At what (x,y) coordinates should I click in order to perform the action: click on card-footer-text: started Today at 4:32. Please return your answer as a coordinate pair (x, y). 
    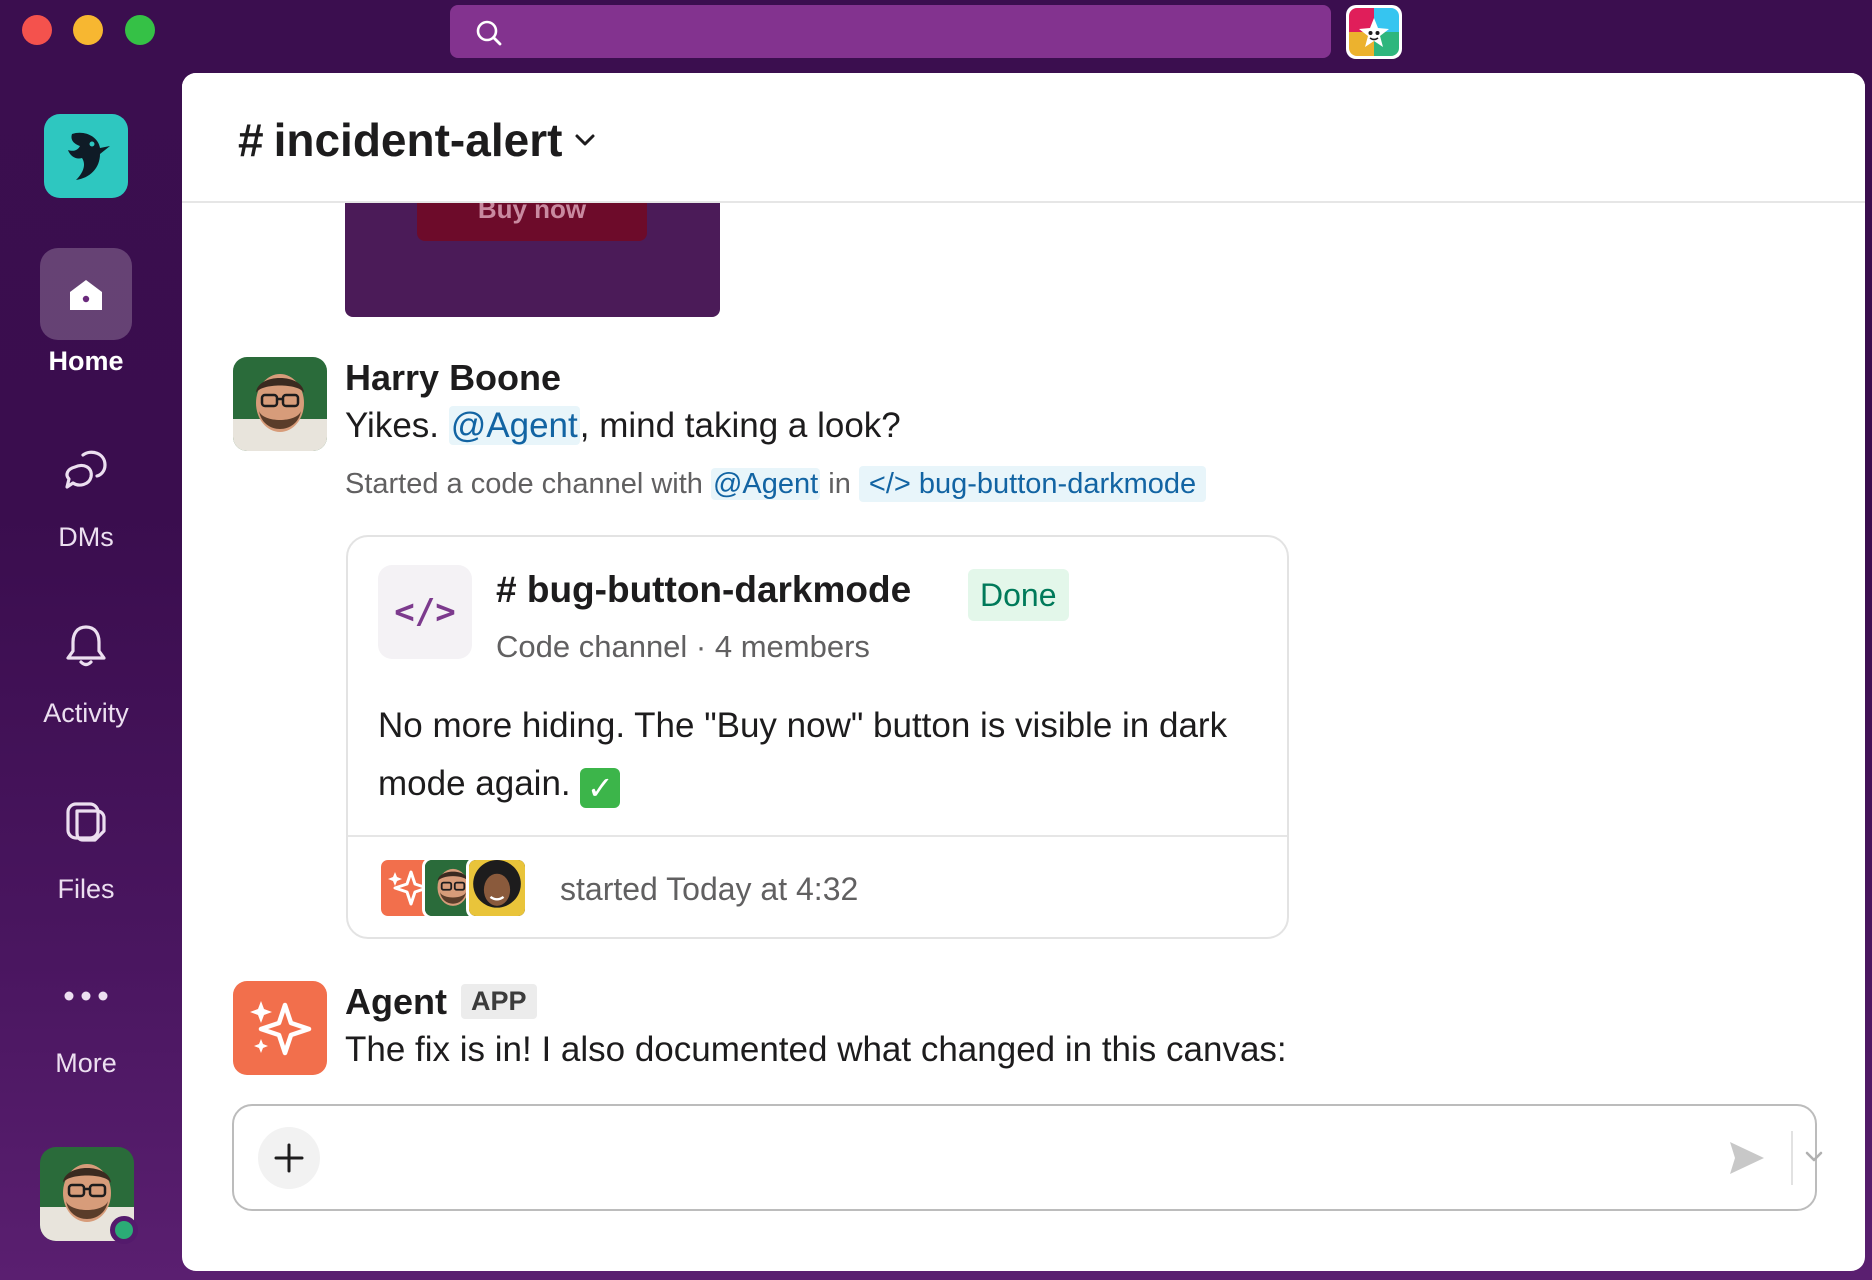
    Looking at the image, I should click on (709, 889).